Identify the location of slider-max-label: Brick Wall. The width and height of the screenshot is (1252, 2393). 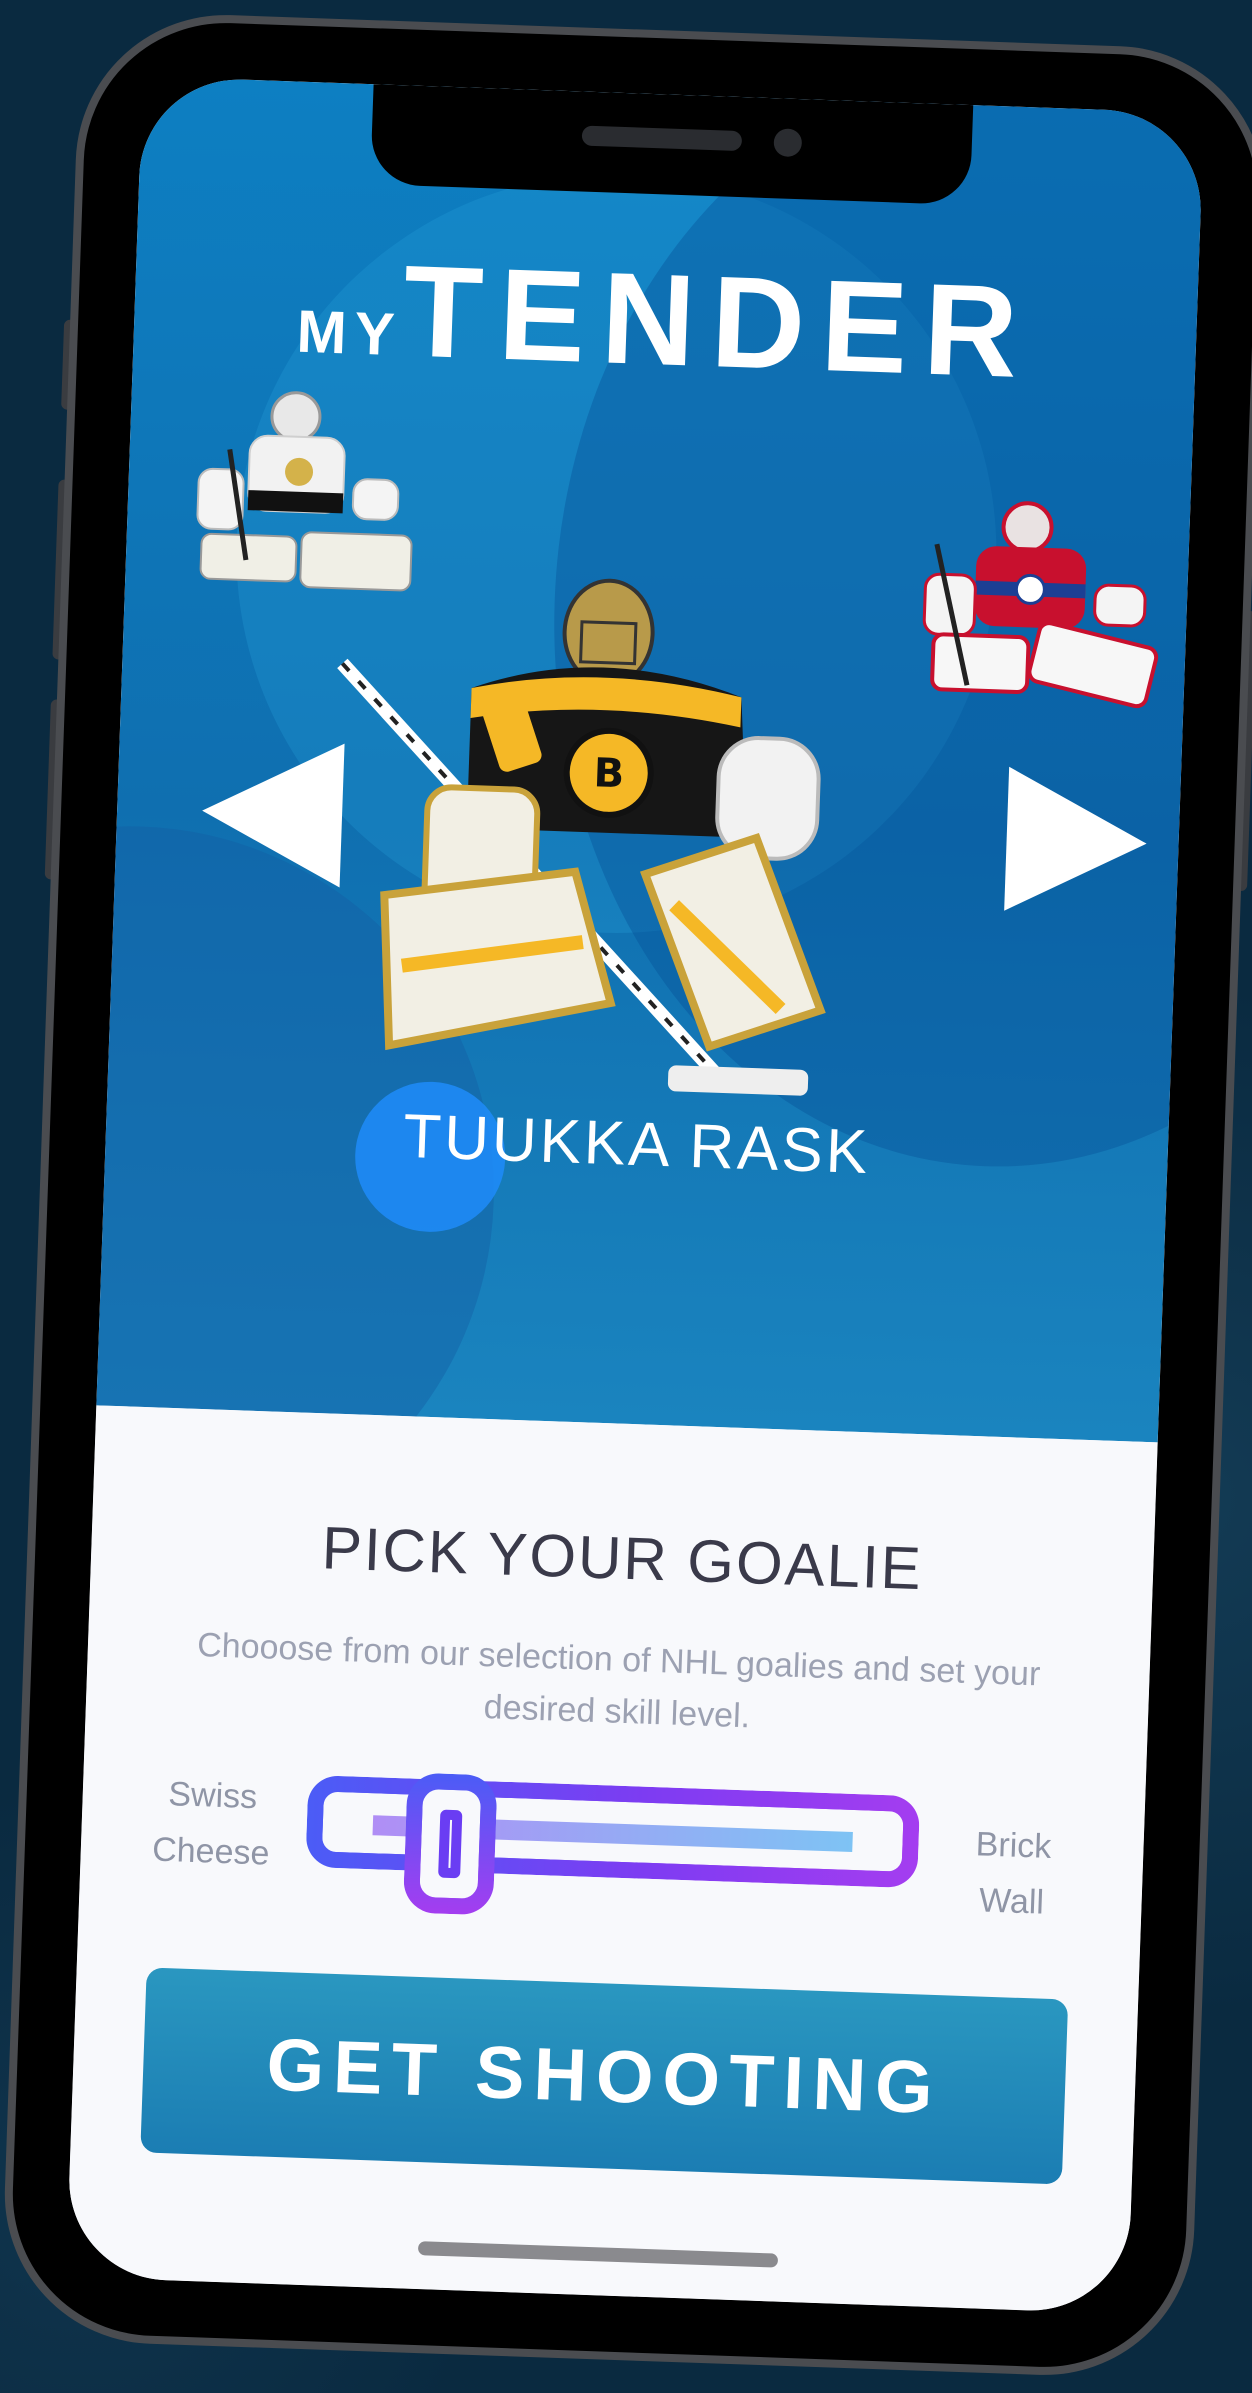
(1013, 1873).